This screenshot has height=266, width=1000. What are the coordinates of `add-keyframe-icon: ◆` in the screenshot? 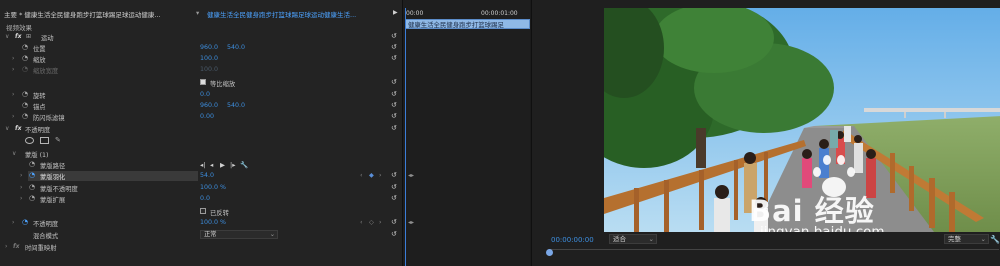 It's located at (371, 175).